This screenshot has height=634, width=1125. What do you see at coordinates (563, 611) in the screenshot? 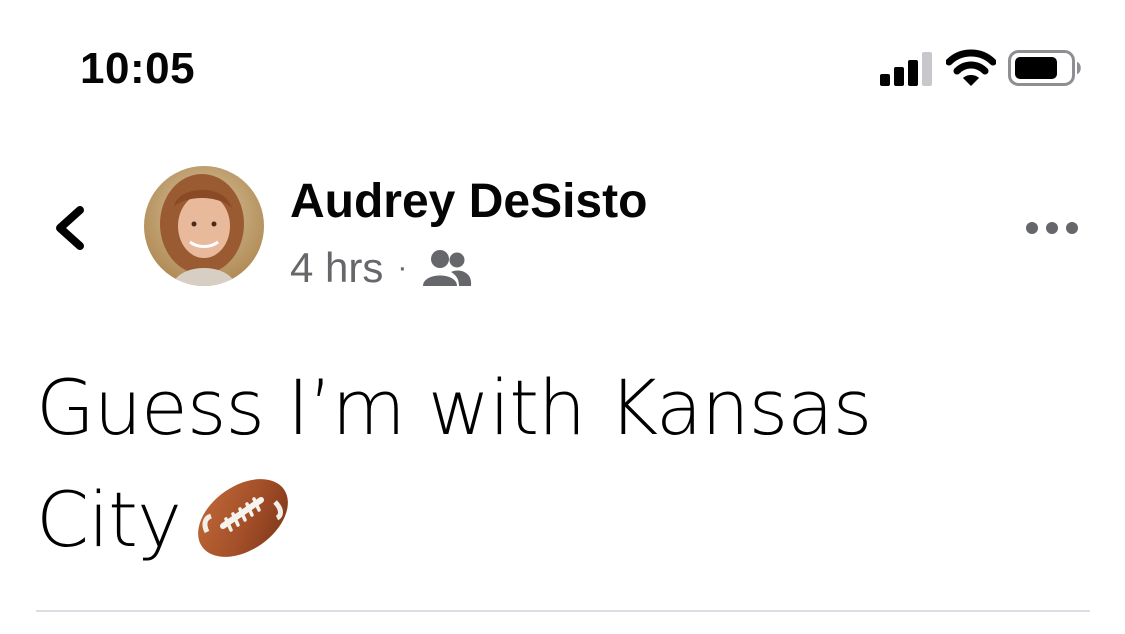
I see `divider` at bounding box center [563, 611].